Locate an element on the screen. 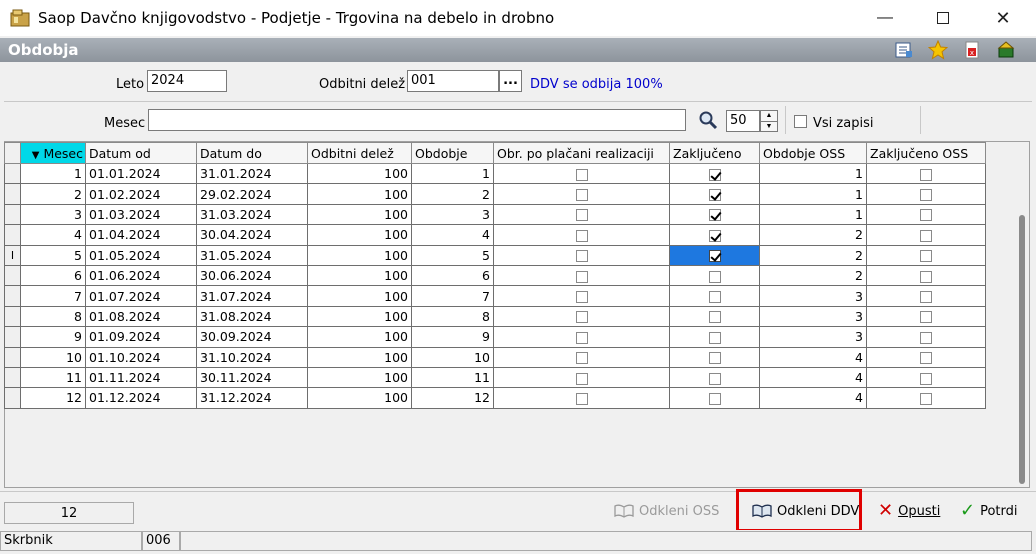 The width and height of the screenshot is (1036, 554). cell-obdobje: 3 is located at coordinates (452, 214).